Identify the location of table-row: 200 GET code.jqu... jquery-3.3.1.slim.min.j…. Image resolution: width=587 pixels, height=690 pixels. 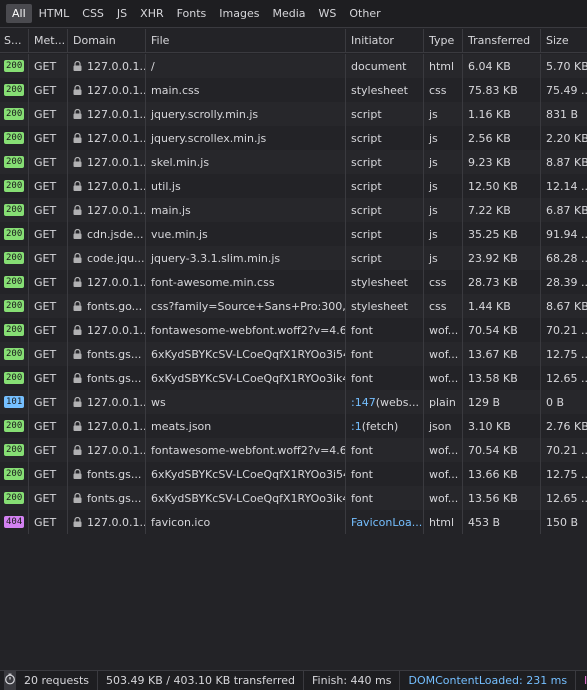
(293, 258).